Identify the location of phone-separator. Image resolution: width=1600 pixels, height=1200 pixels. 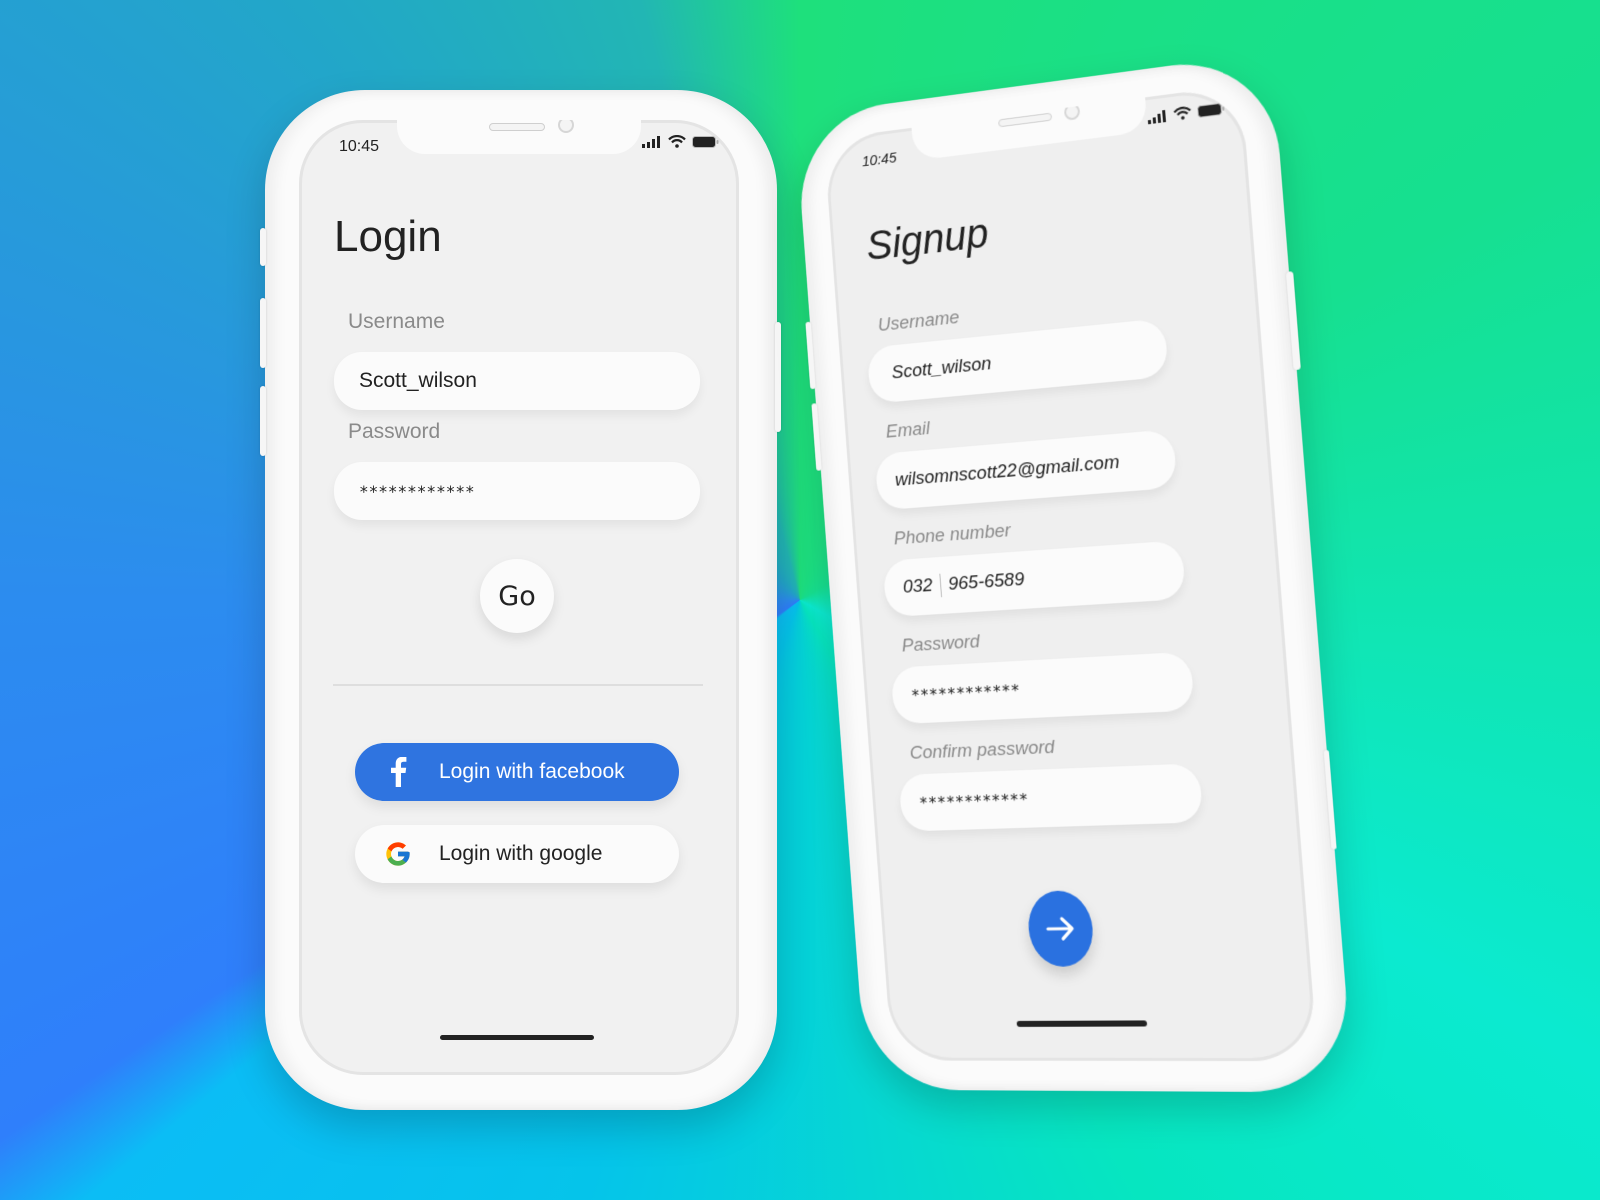
(940, 585).